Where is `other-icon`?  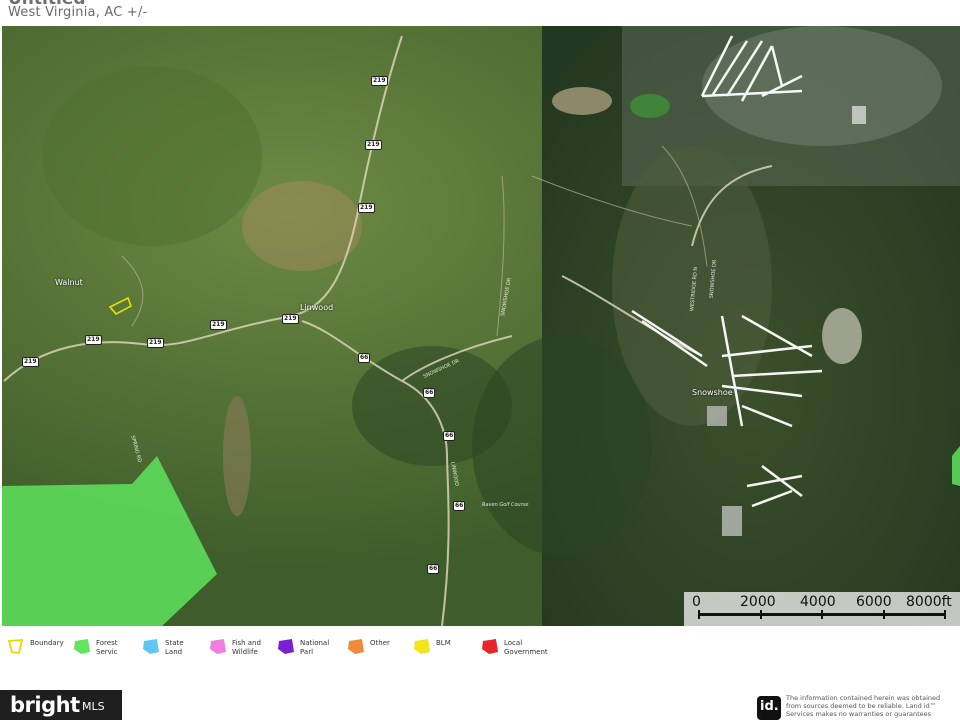 other-icon is located at coordinates (356, 646).